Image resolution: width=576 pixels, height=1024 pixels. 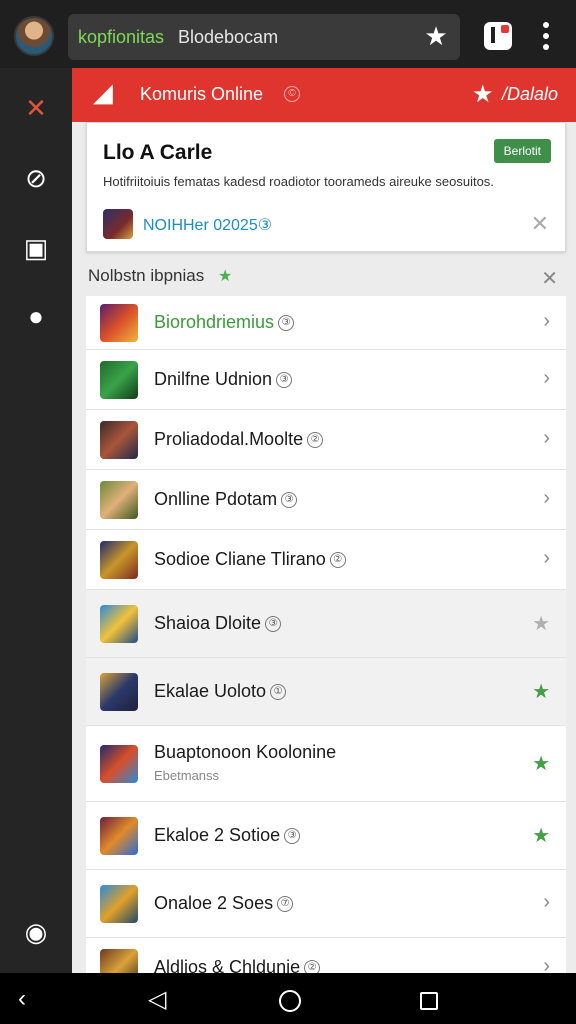 I want to click on url-domain: kopfionitas, so click(x=121, y=37).